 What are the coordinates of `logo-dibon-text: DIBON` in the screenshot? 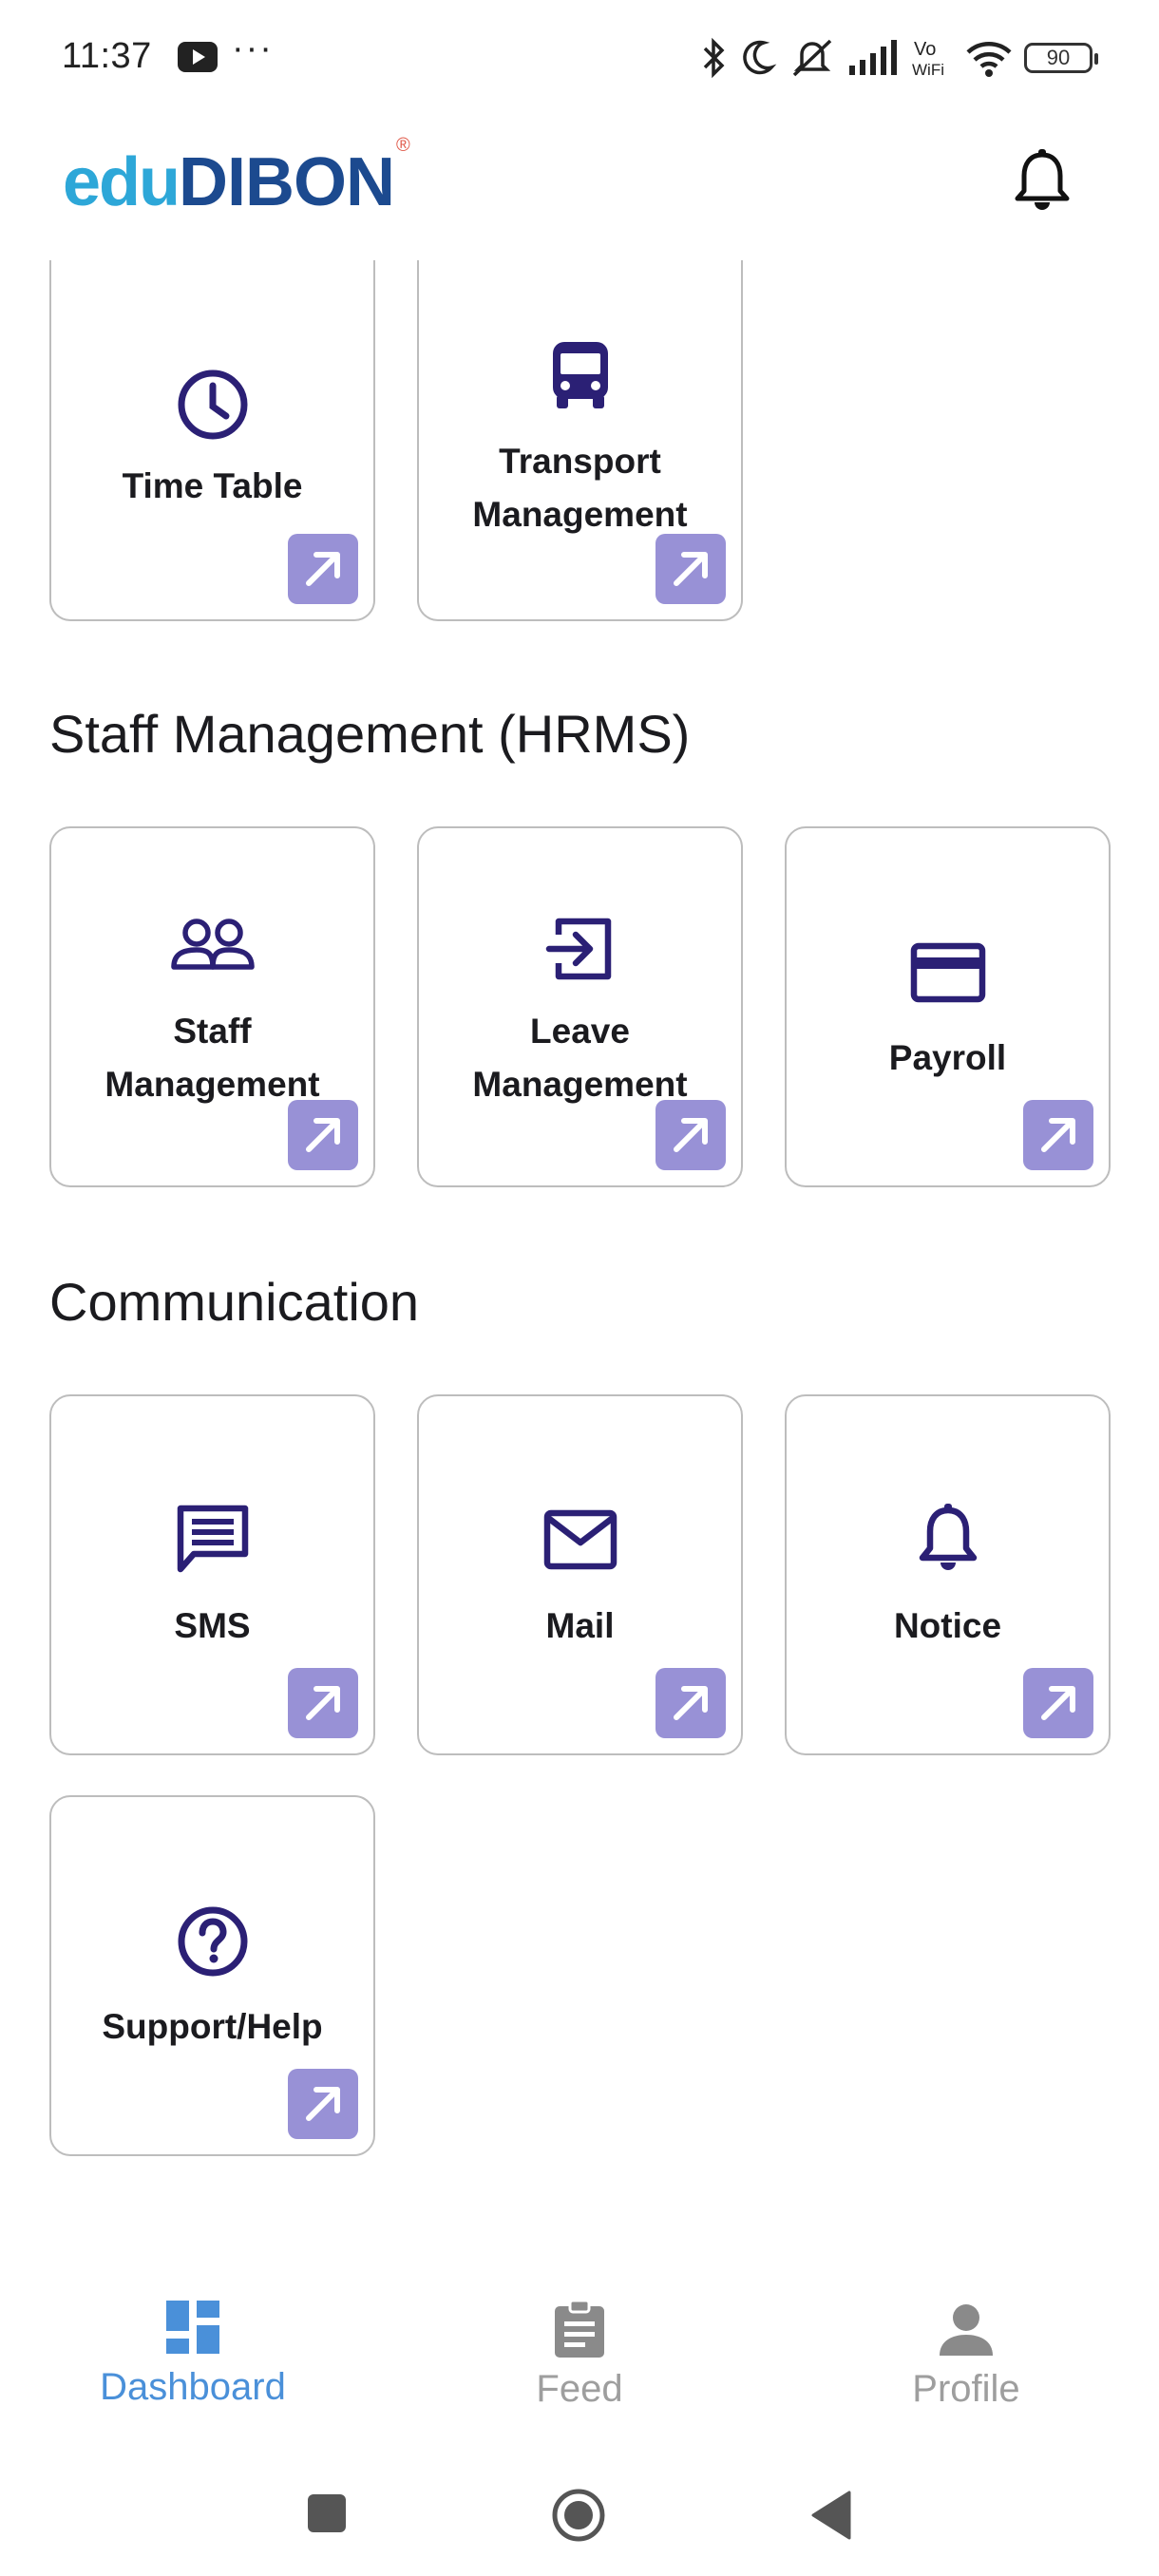 It's located at (287, 182).